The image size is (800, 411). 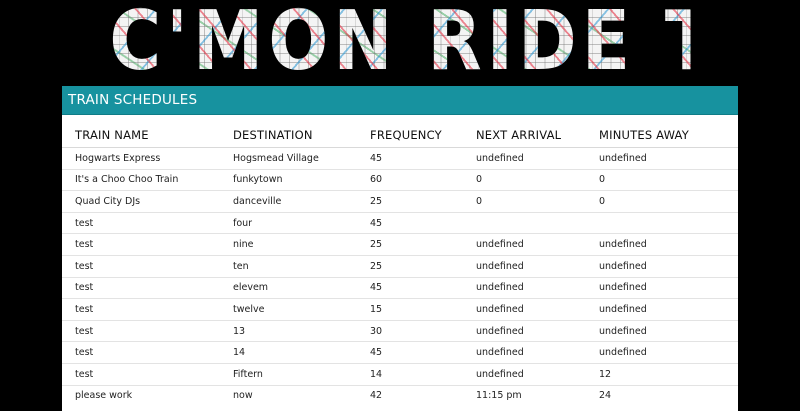 I want to click on frequency-cell: 60, so click(x=423, y=179).